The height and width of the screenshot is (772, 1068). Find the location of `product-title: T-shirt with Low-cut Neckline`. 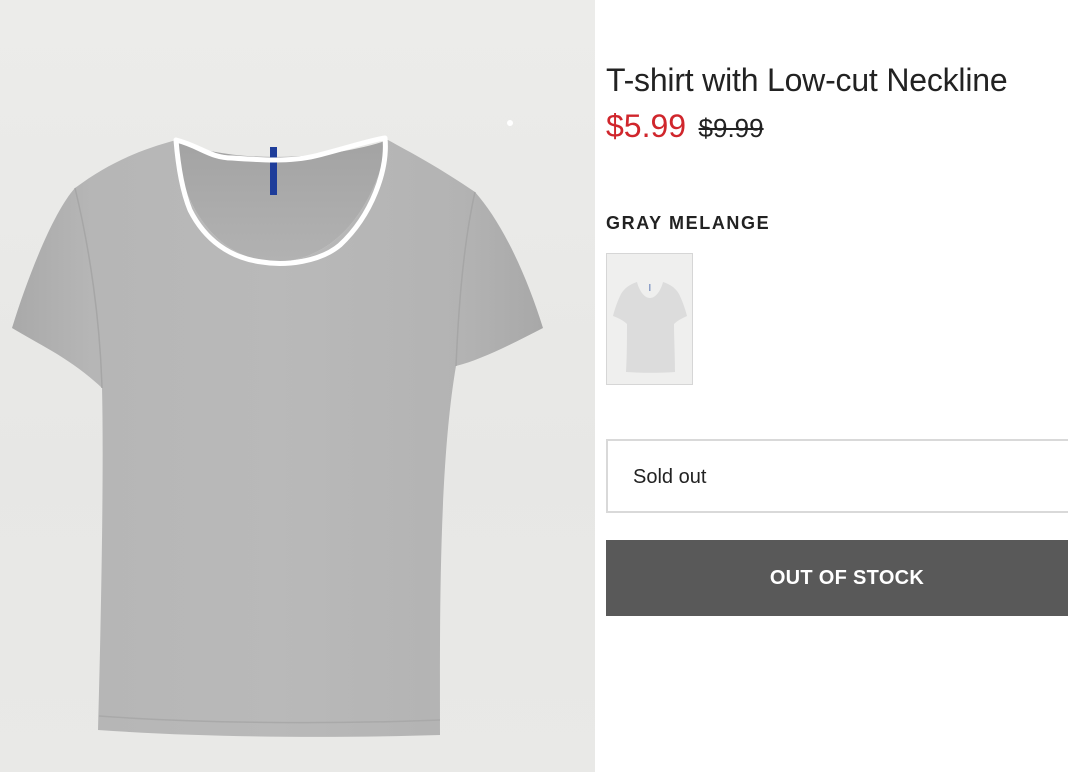

product-title: T-shirt with Low-cut Neckline is located at coordinates (807, 80).